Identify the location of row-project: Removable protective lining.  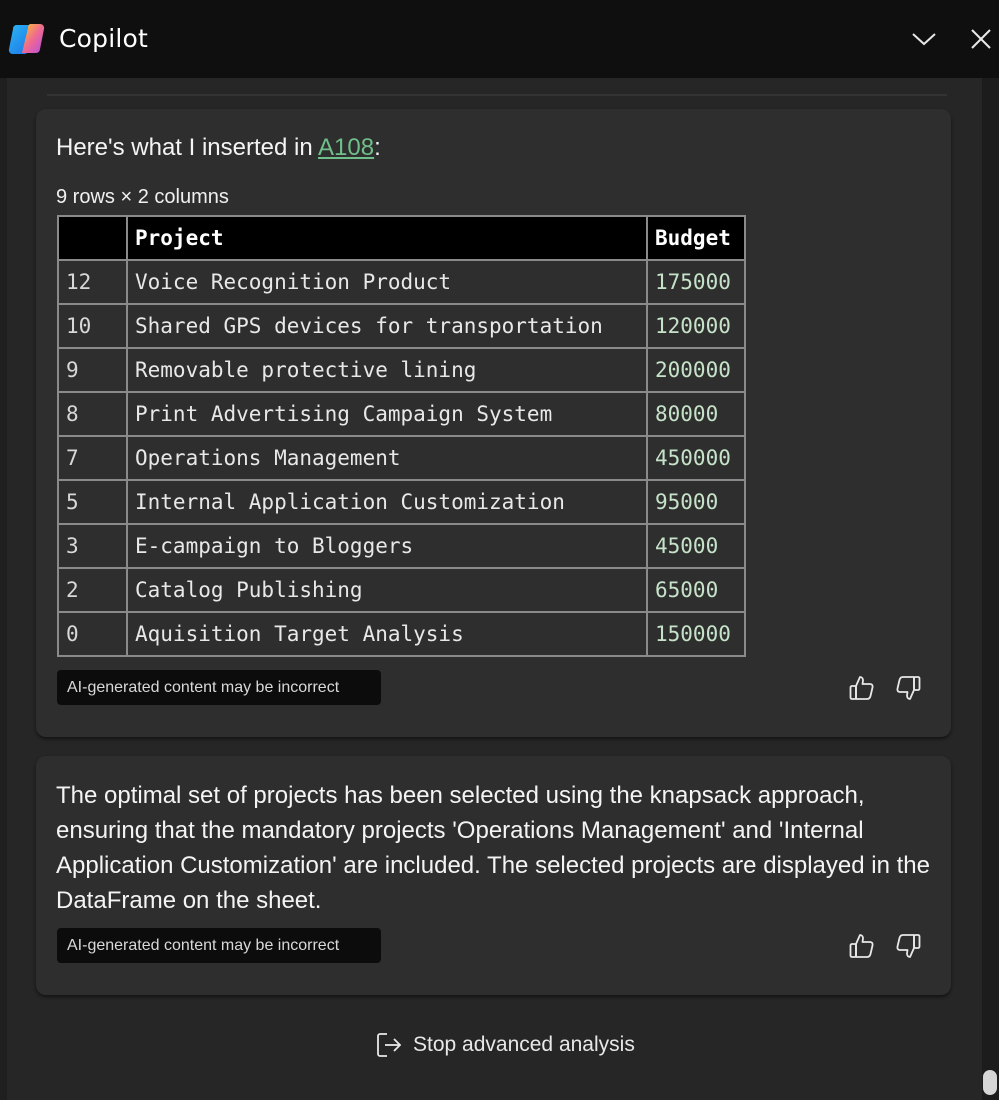
(387, 370).